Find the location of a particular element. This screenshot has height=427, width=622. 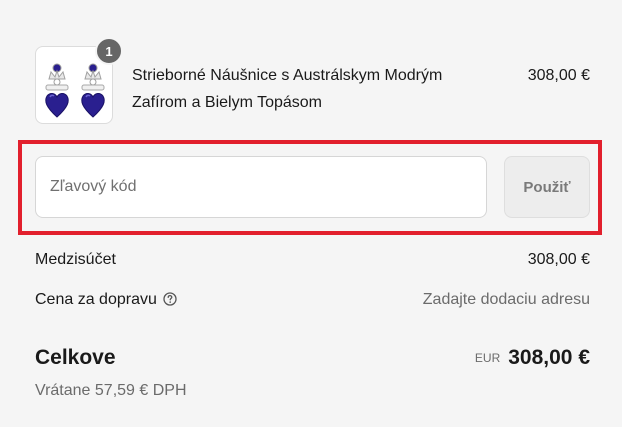

shipping-value: Zadajte dodaciu adresu is located at coordinates (506, 299).